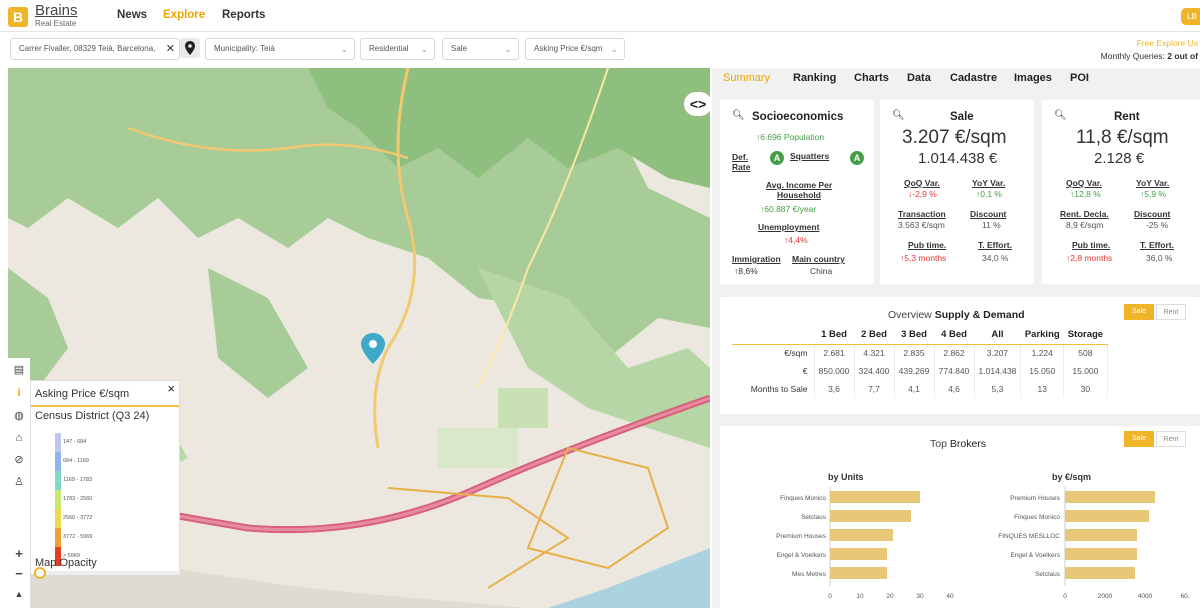  What do you see at coordinates (803, 498) in the screenshot?
I see `bar-category-label: Finques Monico` at bounding box center [803, 498].